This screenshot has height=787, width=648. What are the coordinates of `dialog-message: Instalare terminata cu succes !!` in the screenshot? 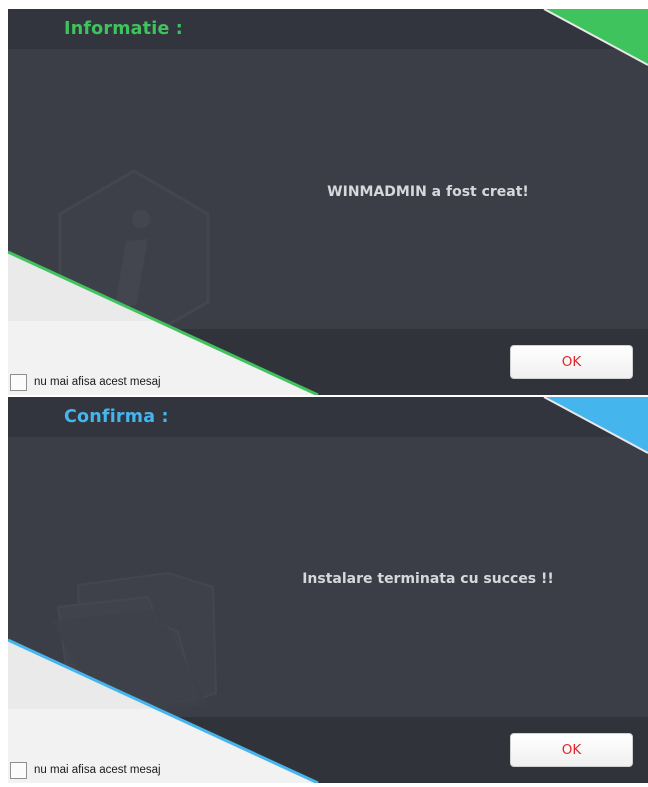 It's located at (428, 579).